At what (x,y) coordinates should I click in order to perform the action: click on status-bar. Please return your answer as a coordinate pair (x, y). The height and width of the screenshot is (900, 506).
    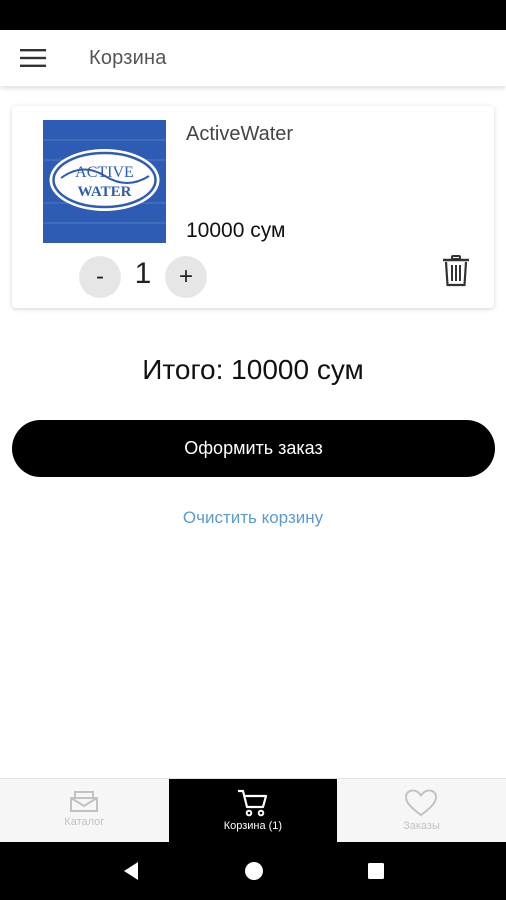
    Looking at the image, I should click on (253, 15).